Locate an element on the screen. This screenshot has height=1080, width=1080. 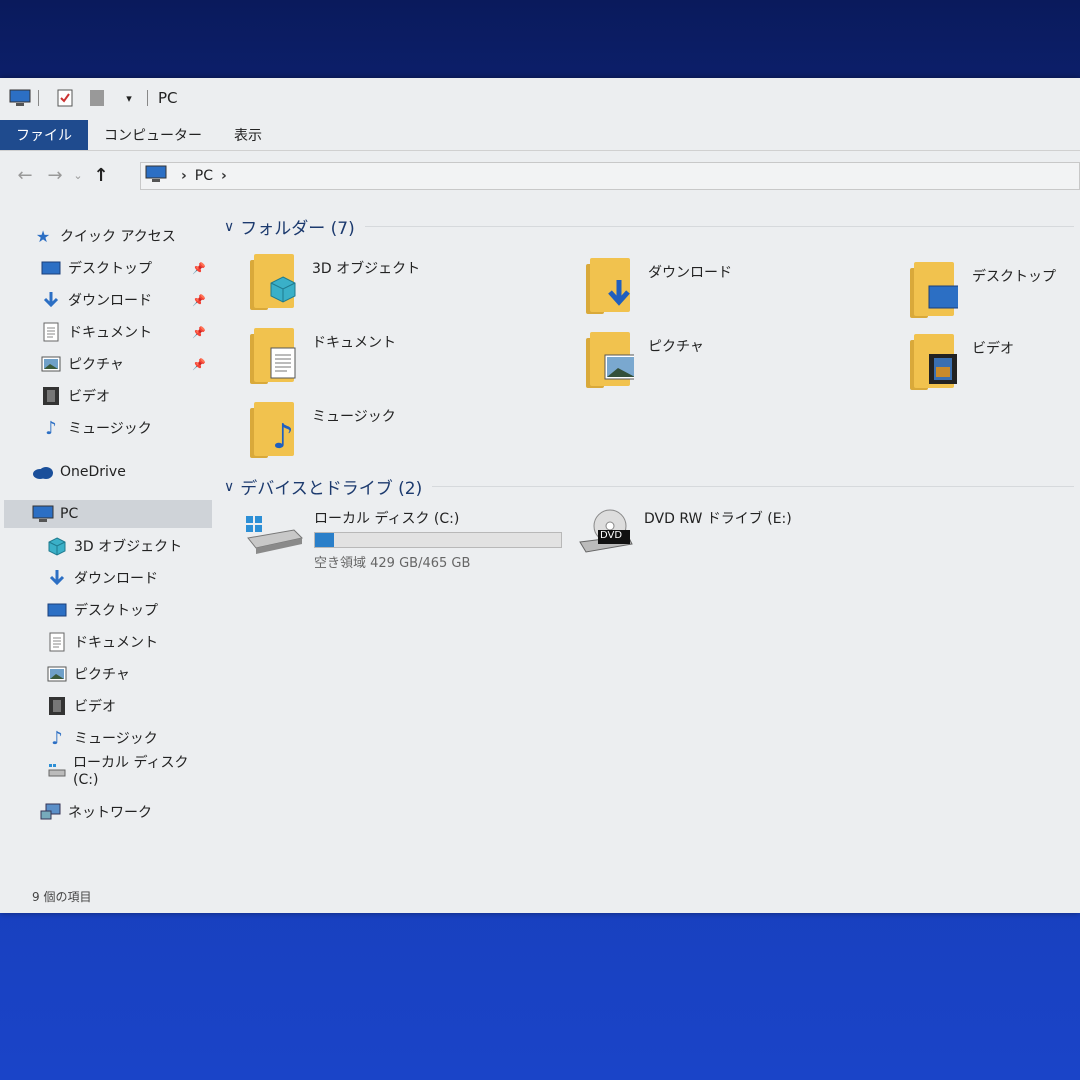
sidebar-item-network: ネットワーク is located at coordinates (126, 812).